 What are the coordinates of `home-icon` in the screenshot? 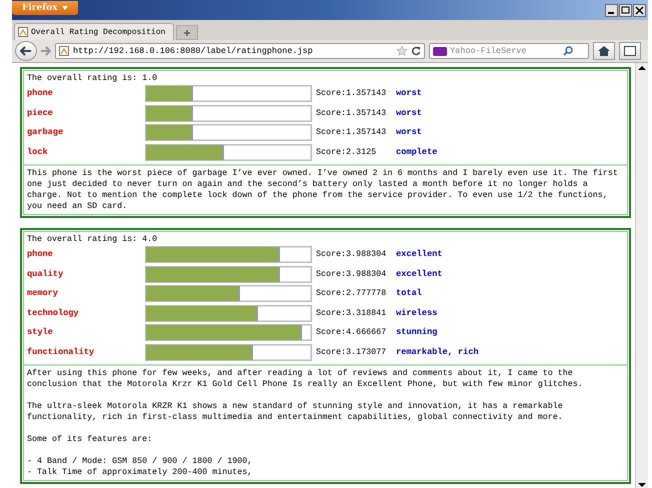 It's located at (604, 51).